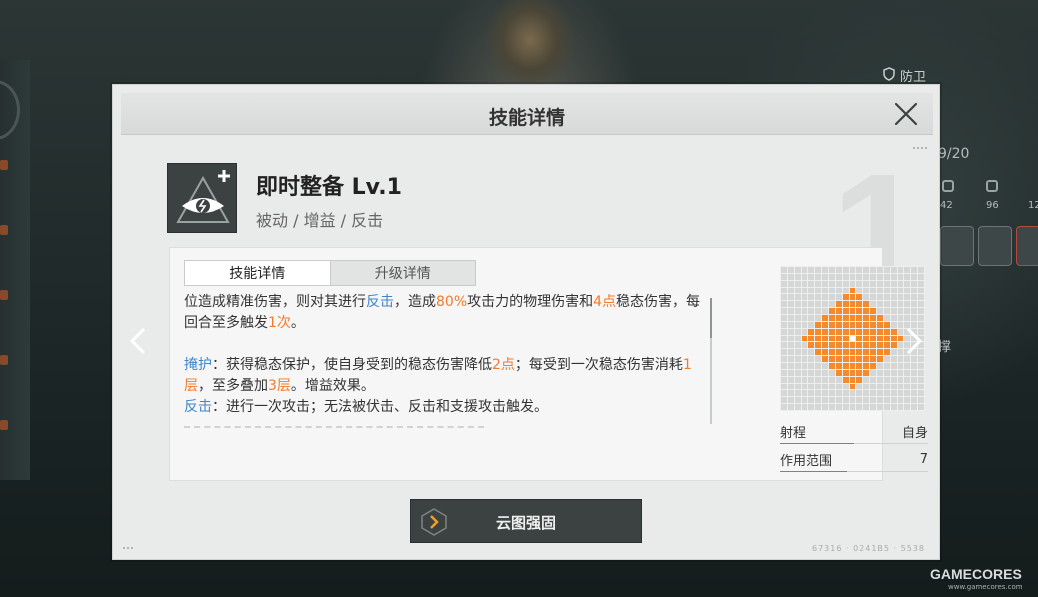 Image resolution: width=1038 pixels, height=597 pixels. I want to click on tab-skill-details: 技能详情, so click(258, 273).